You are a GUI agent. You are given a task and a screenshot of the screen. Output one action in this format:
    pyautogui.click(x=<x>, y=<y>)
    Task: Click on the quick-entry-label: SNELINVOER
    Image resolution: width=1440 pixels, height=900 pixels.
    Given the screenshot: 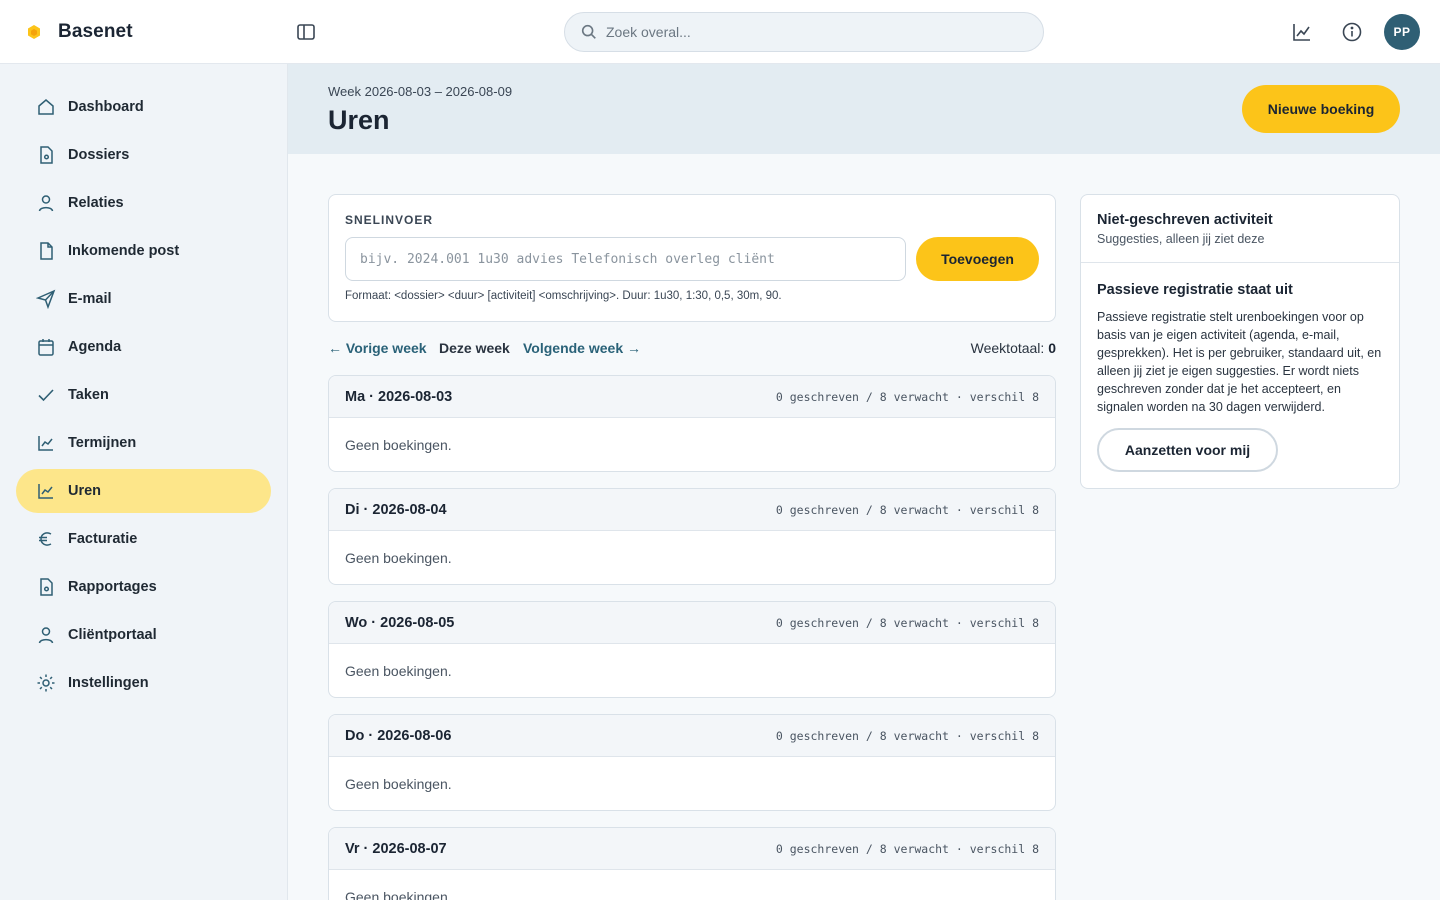 What is the action you would take?
    pyautogui.click(x=389, y=220)
    